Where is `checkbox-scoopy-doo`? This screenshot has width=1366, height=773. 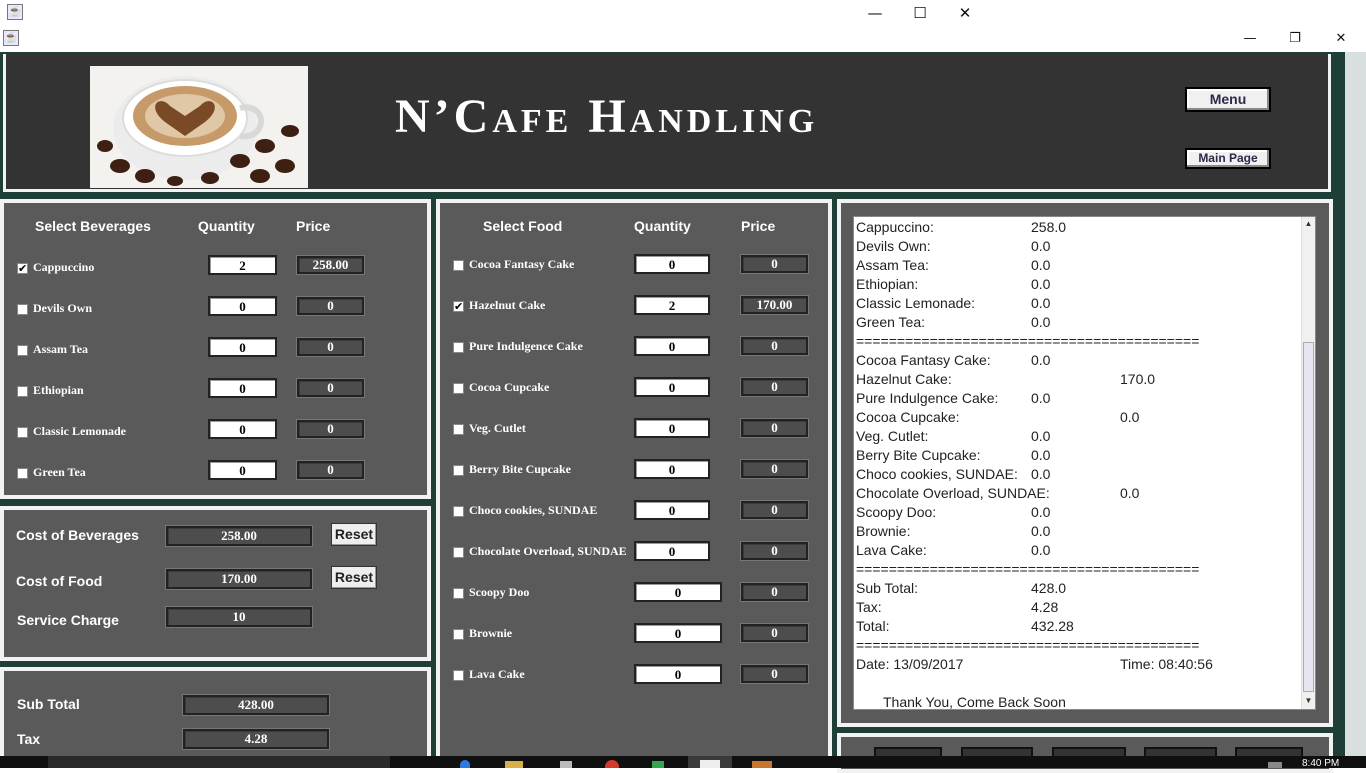 checkbox-scoopy-doo is located at coordinates (458, 593).